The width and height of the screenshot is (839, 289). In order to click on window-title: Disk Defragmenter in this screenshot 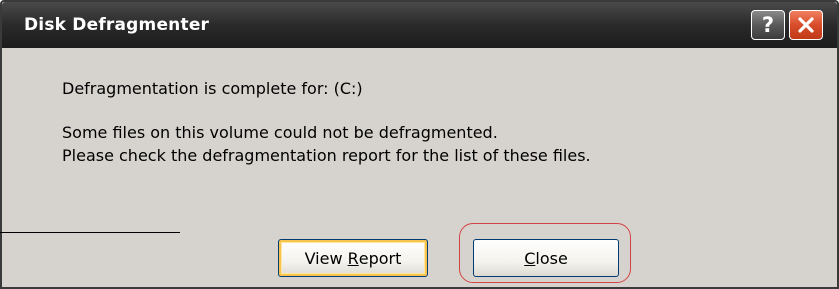, I will do `click(117, 25)`.